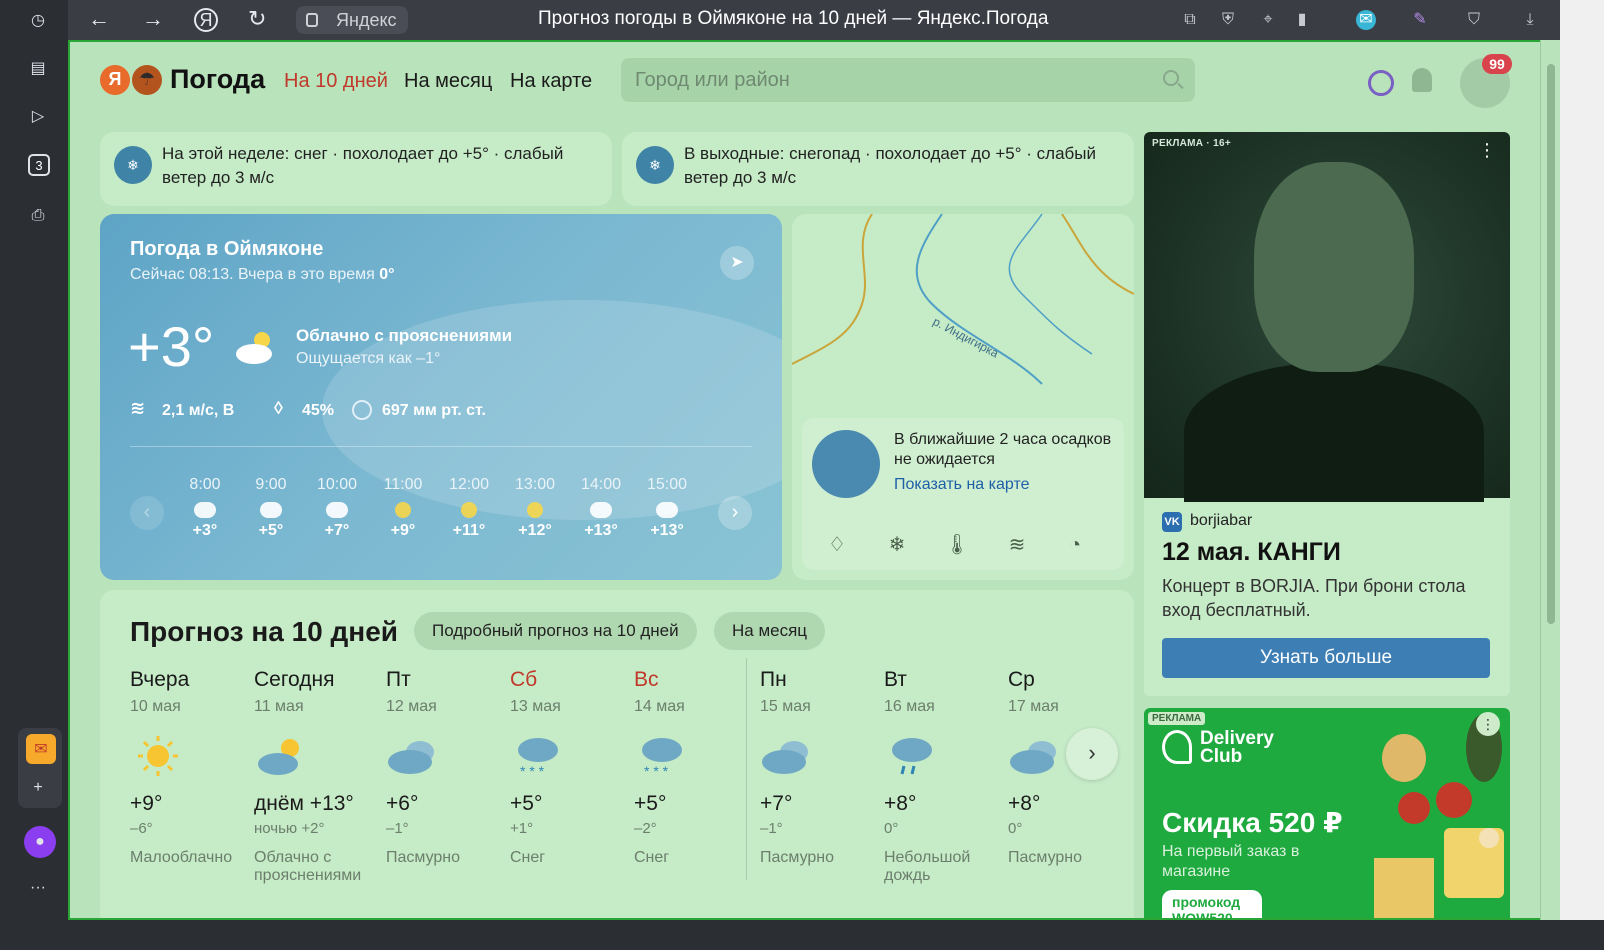  I want to click on geolocation-icon: ➤, so click(737, 263).